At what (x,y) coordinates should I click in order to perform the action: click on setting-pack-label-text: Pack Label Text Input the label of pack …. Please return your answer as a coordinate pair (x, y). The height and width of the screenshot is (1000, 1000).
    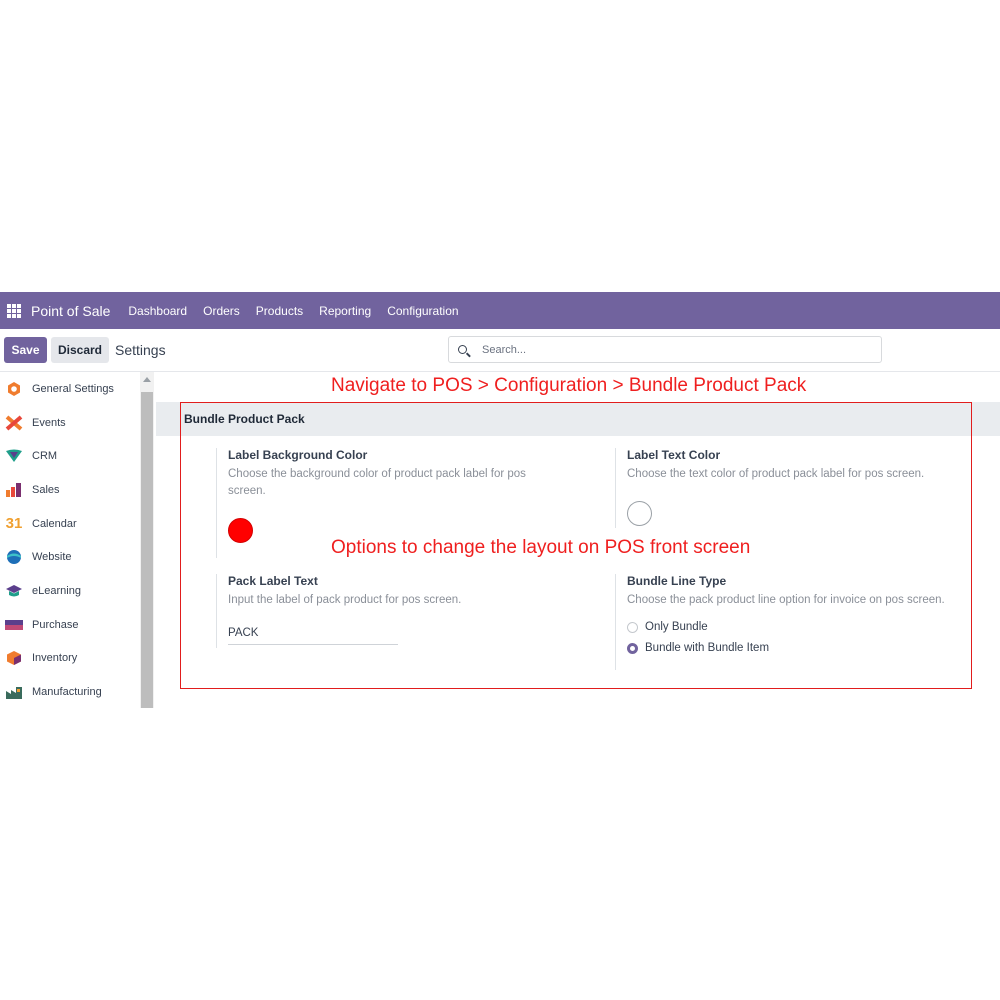
    Looking at the image, I should click on (387, 611).